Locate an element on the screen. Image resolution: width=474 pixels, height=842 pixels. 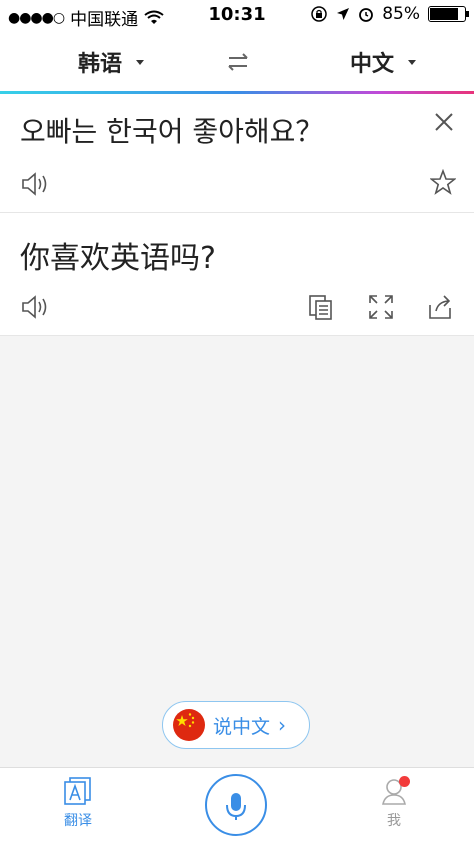
chevron-right-icon: › is located at coordinates (282, 725).